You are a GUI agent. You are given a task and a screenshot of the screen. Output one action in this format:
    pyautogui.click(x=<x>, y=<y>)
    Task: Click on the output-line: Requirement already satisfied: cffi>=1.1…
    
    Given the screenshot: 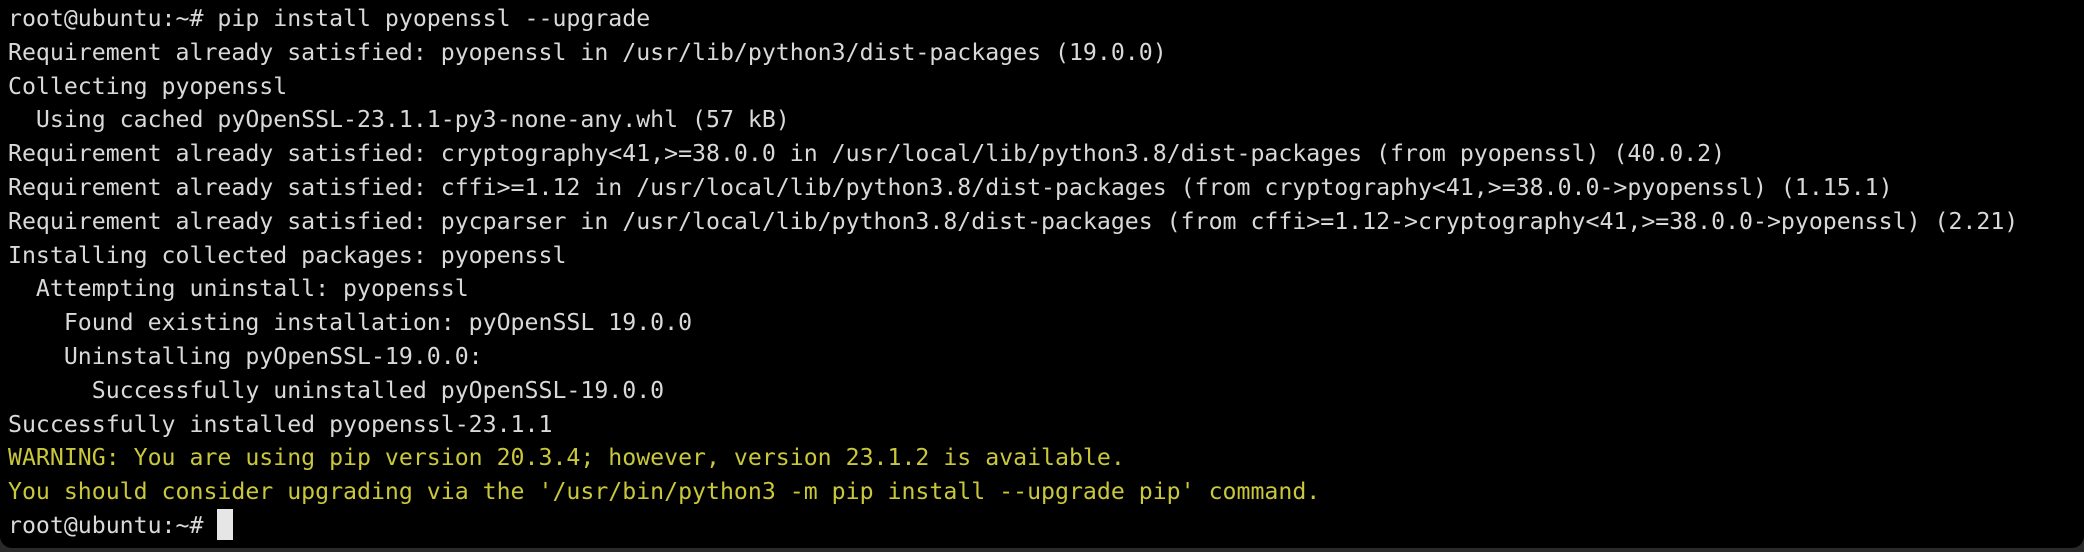 What is the action you would take?
    pyautogui.click(x=950, y=187)
    